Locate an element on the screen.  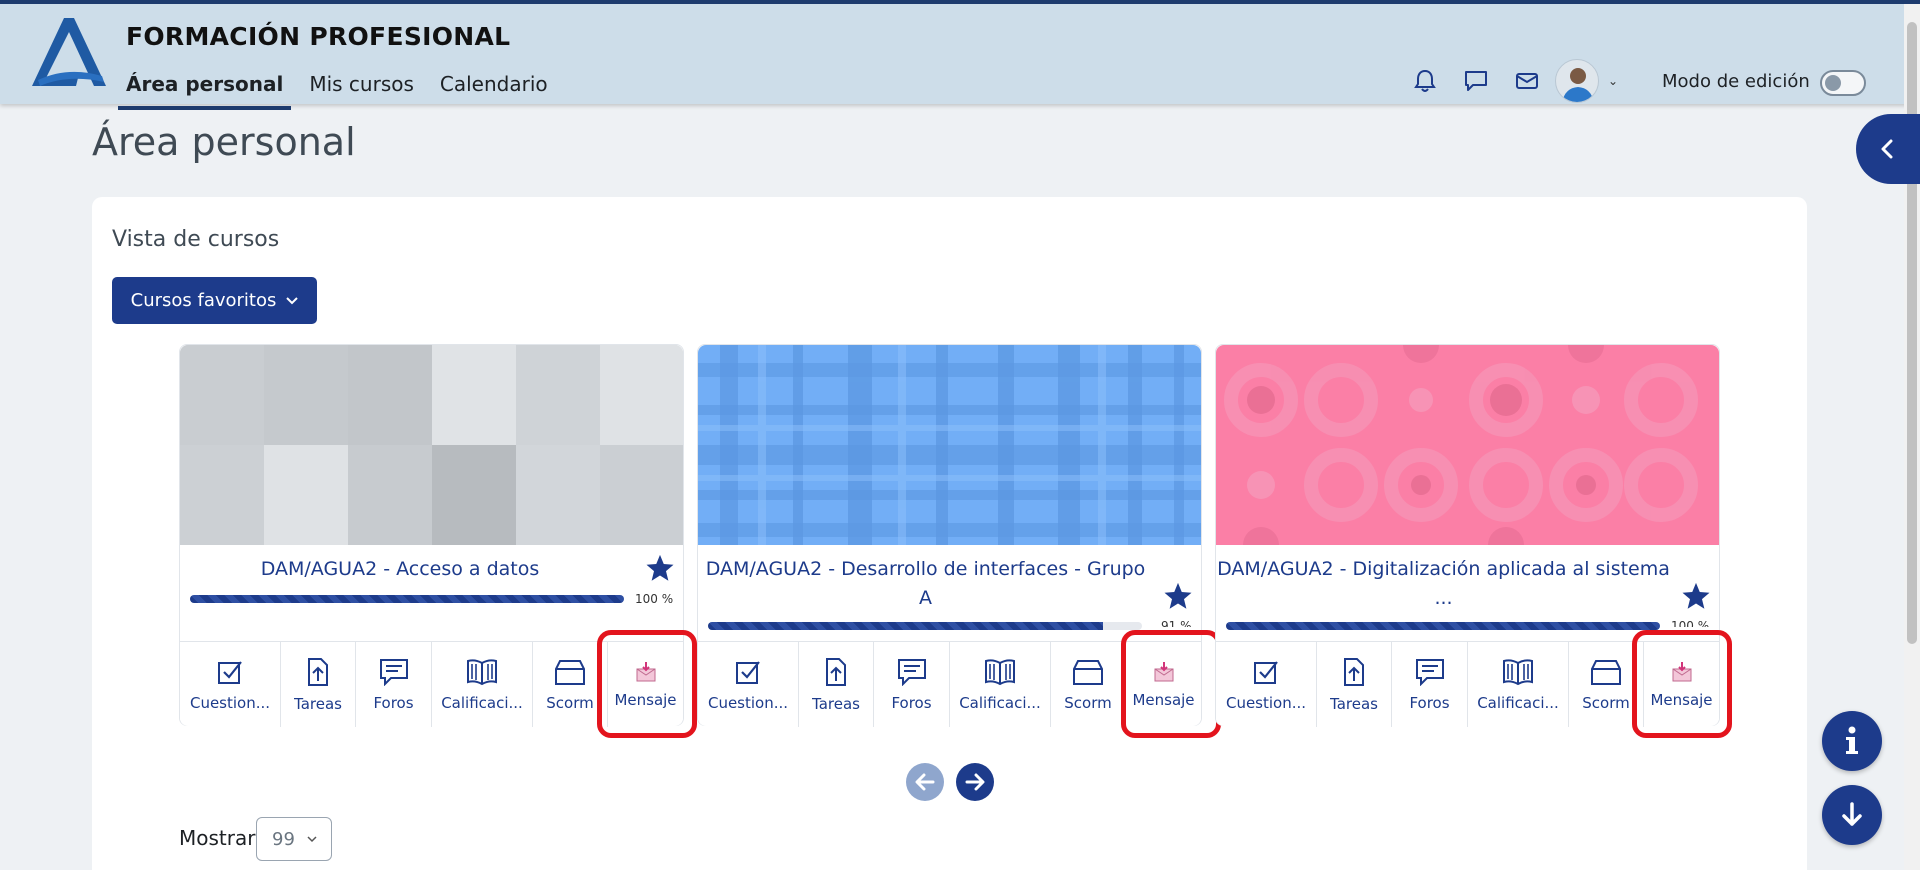
block-title: Vista de cursos is located at coordinates (196, 239).